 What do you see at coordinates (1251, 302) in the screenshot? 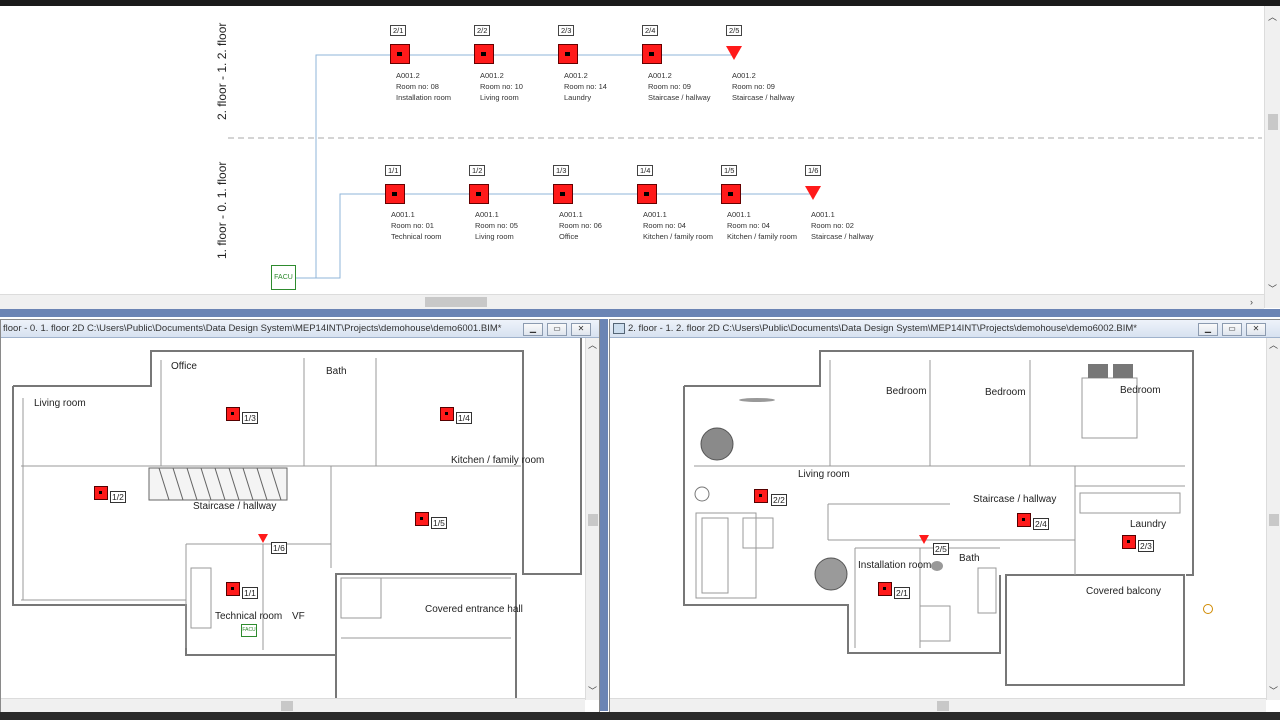
I see `scroll-right-arrow-icon: ›` at bounding box center [1251, 302].